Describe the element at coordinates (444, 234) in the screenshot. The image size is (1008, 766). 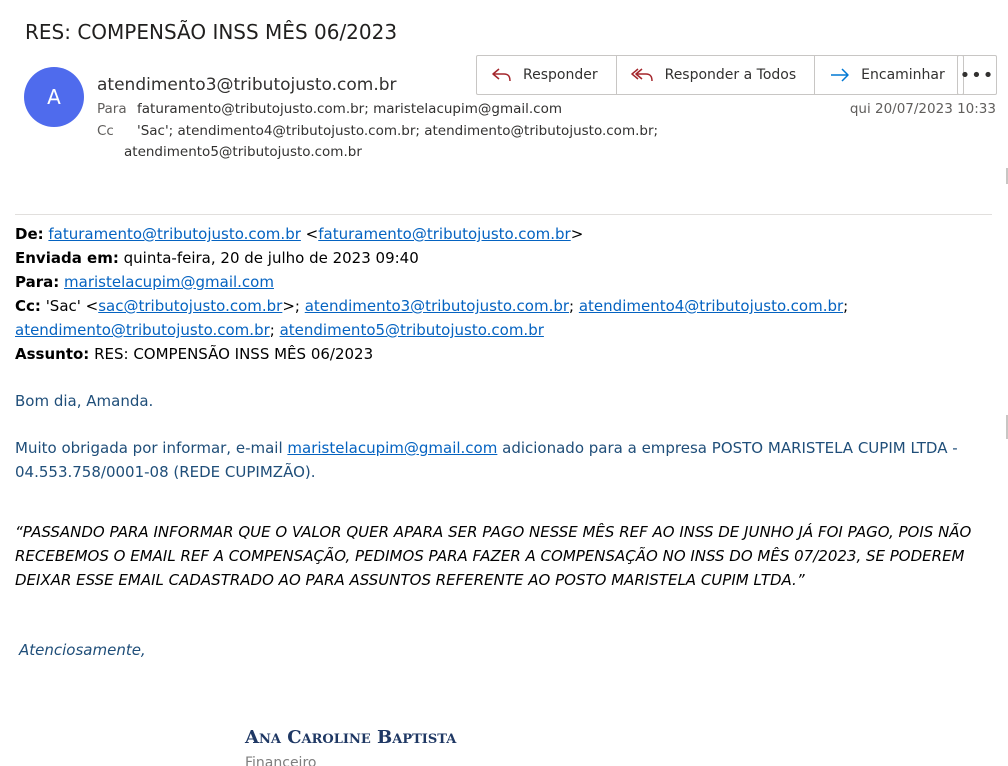
I see `fwd-from-bracket-link: faturamento@tributojusto.com.br` at that location.